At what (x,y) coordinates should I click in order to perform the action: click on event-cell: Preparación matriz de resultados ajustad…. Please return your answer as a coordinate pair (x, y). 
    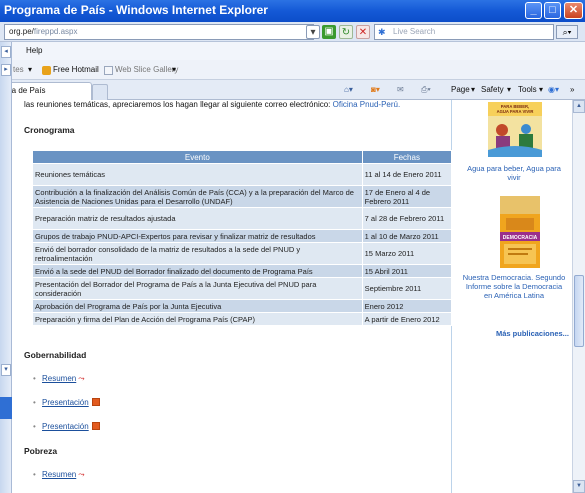
    Looking at the image, I should click on (197, 218).